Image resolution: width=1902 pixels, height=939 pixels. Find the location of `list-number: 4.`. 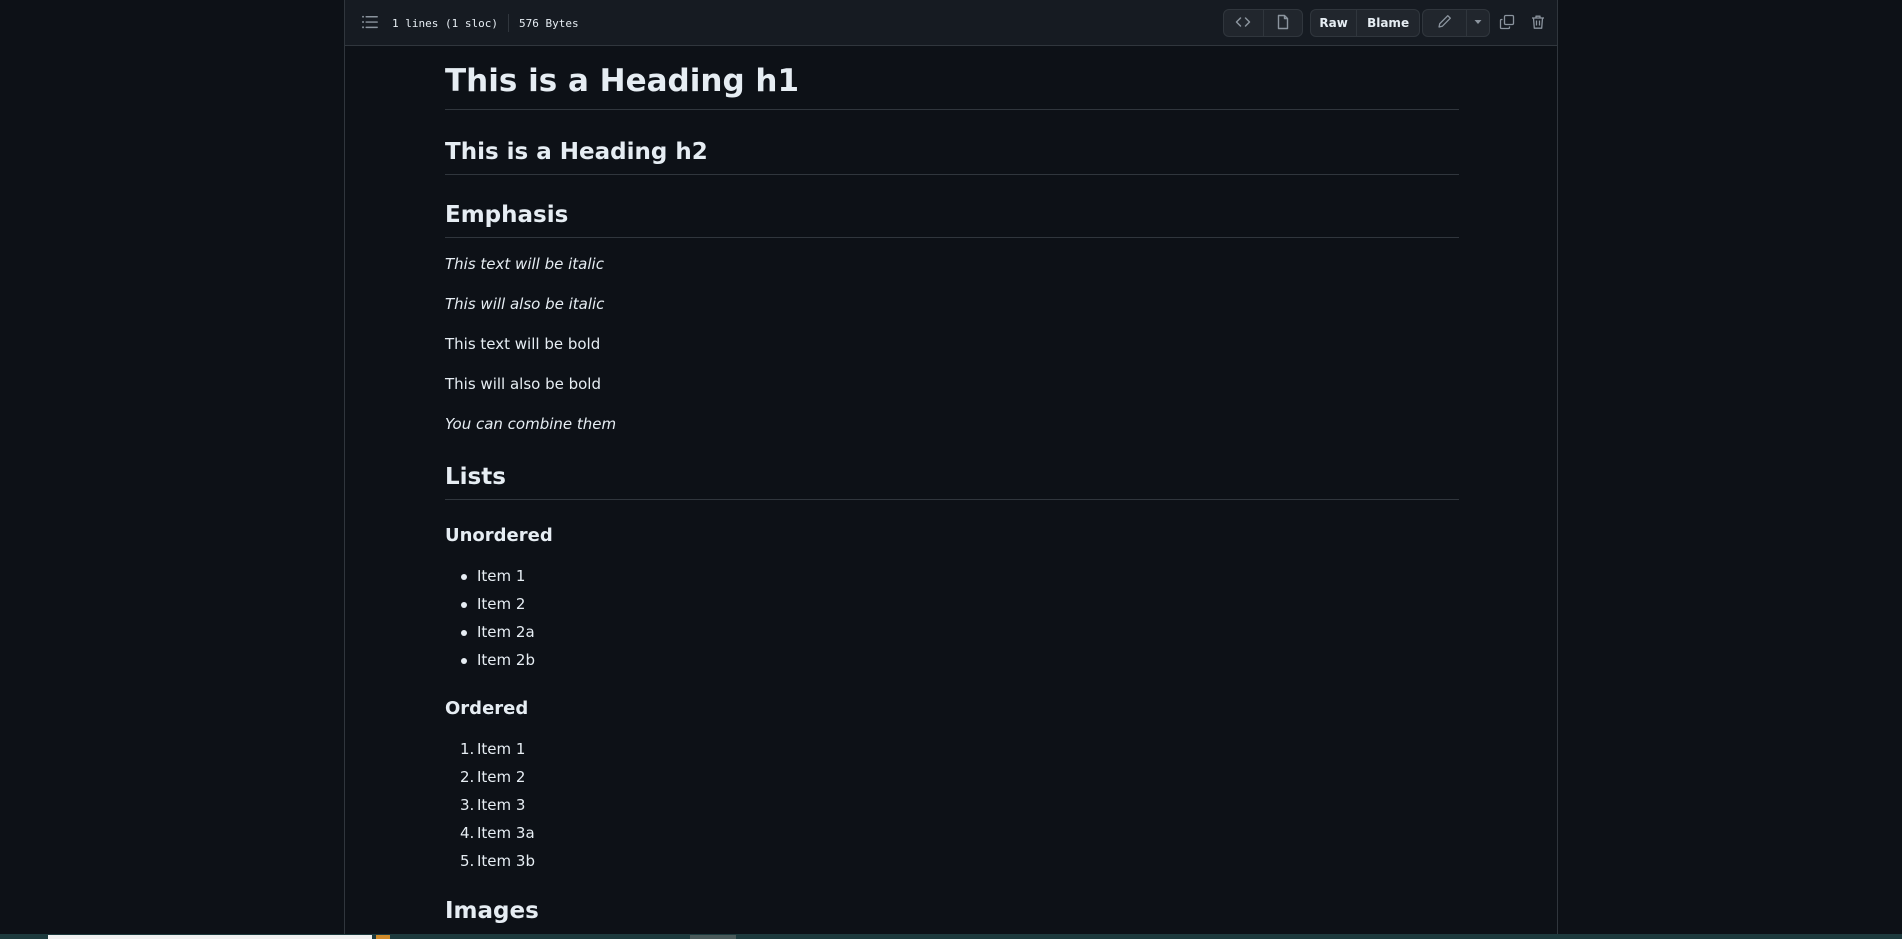

list-number: 4. is located at coordinates (467, 833).